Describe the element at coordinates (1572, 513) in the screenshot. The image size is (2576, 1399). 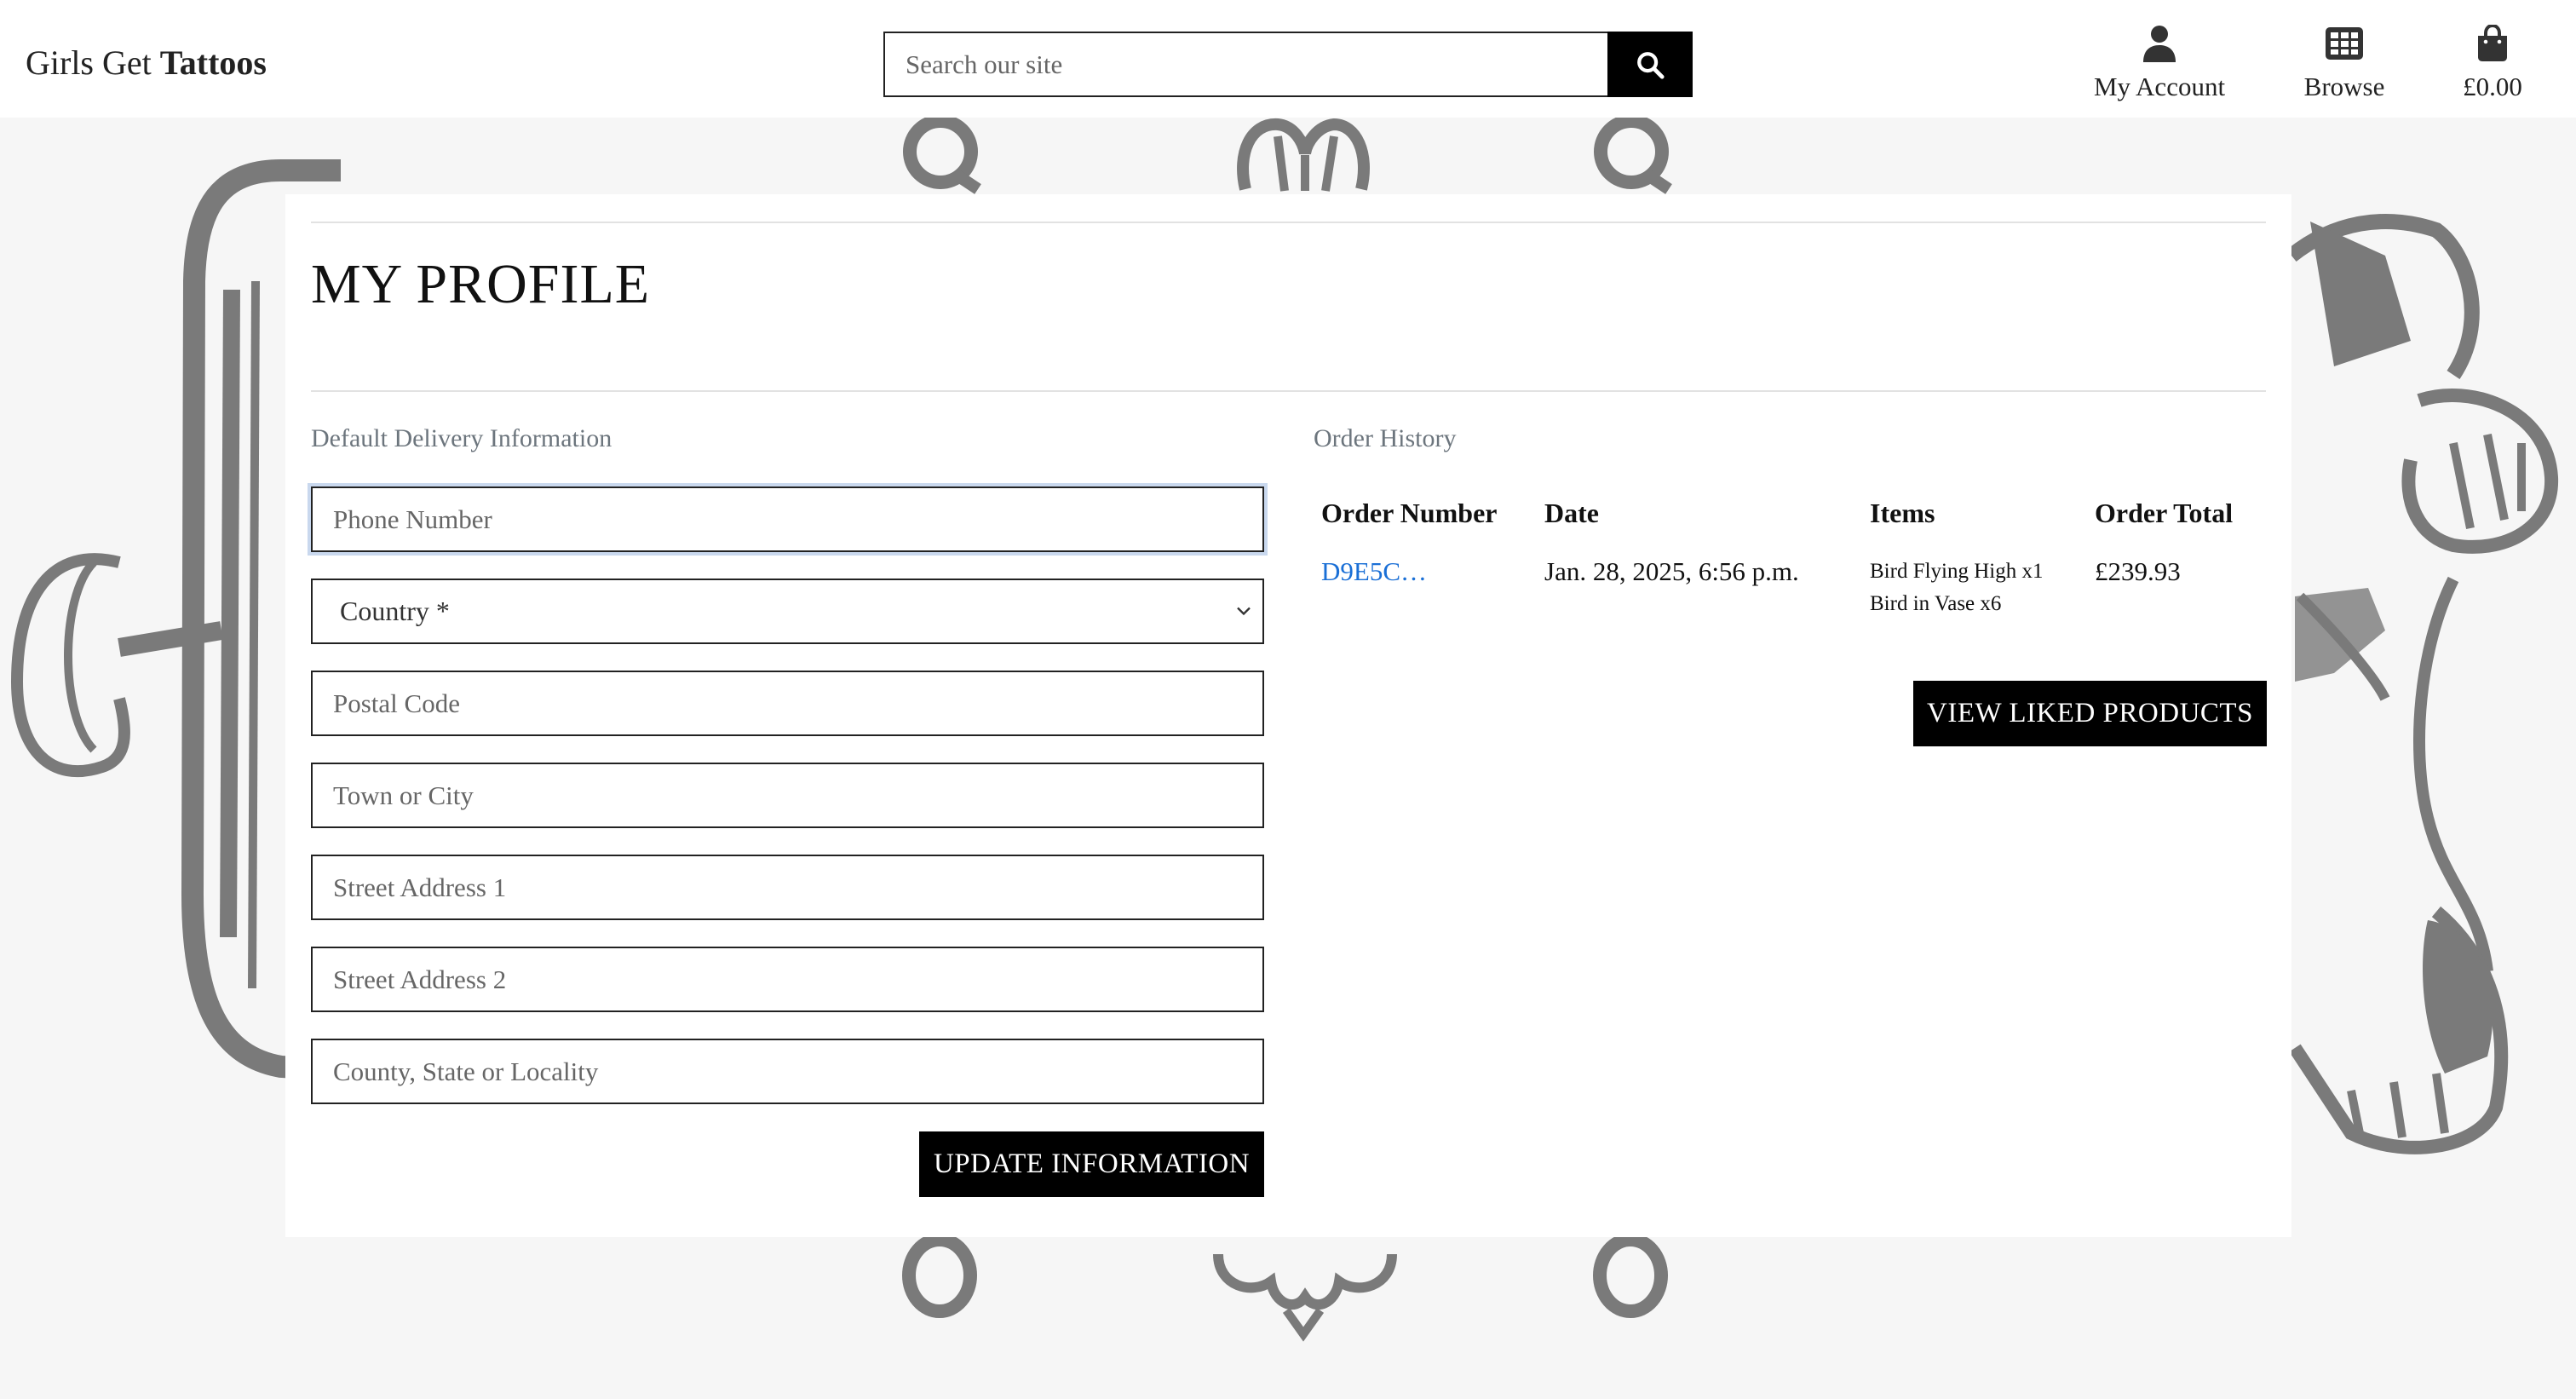
I see `column-header-date: Date` at that location.